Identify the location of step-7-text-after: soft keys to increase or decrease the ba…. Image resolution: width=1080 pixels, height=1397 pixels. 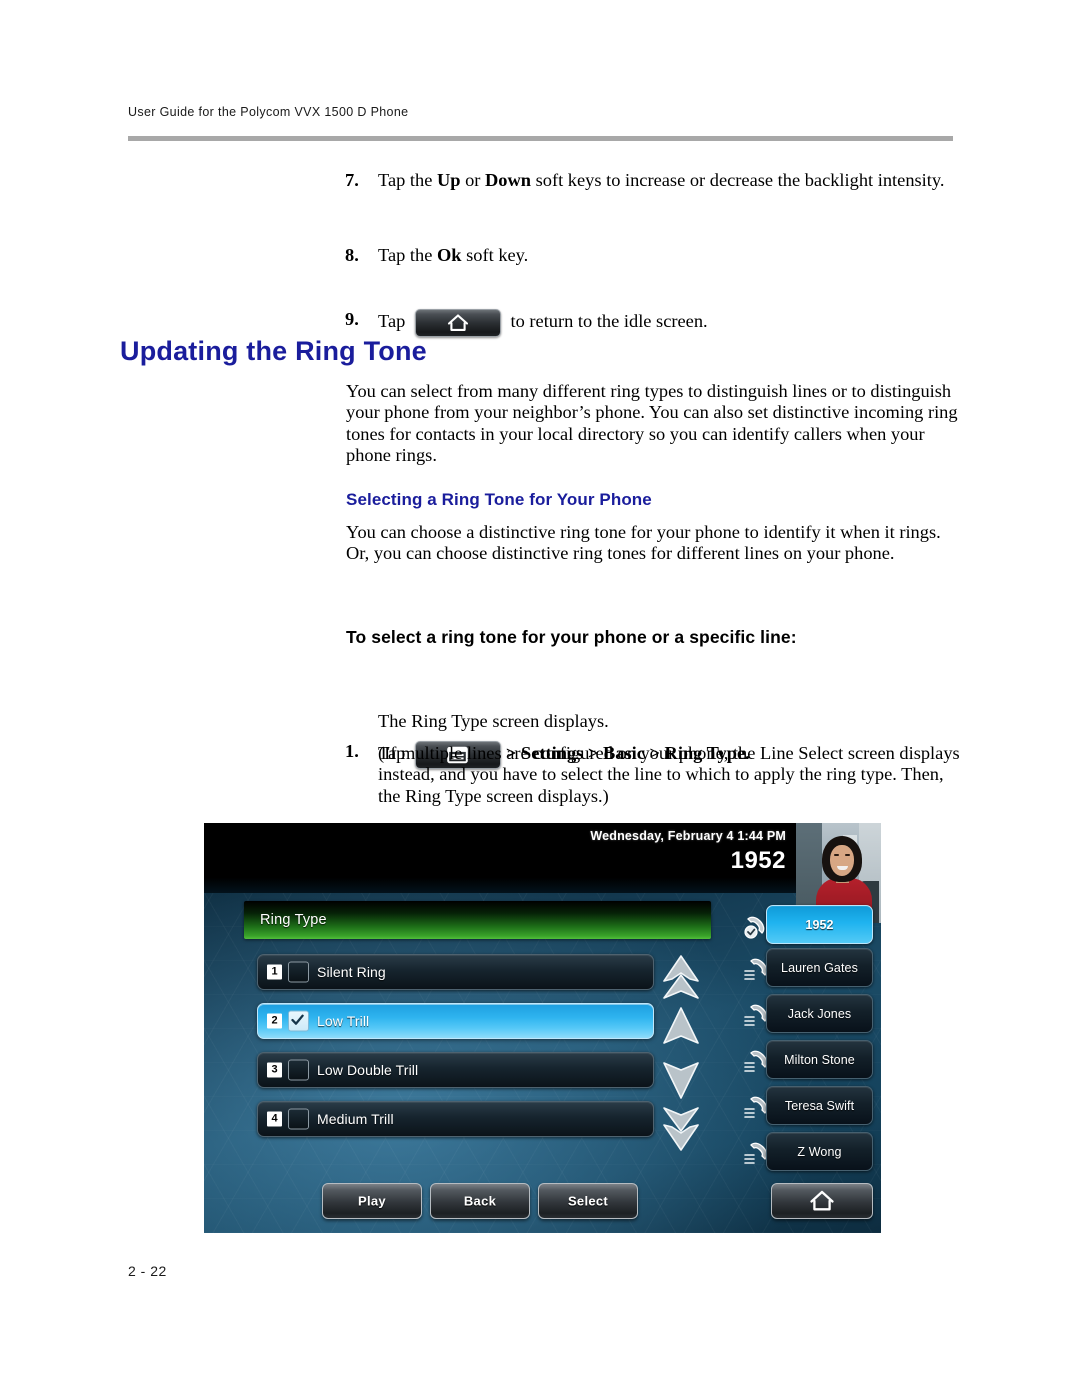
(738, 180).